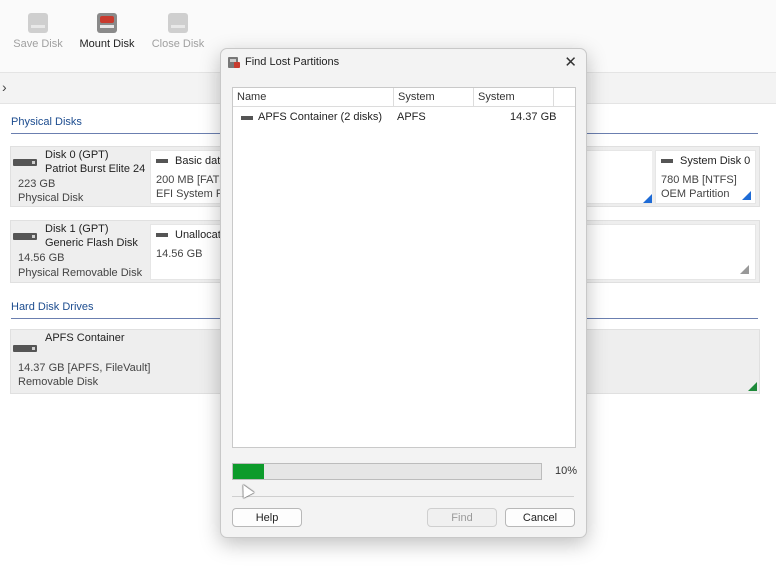 This screenshot has height=575, width=776. I want to click on close-disk-button: Close Disk, so click(178, 29).